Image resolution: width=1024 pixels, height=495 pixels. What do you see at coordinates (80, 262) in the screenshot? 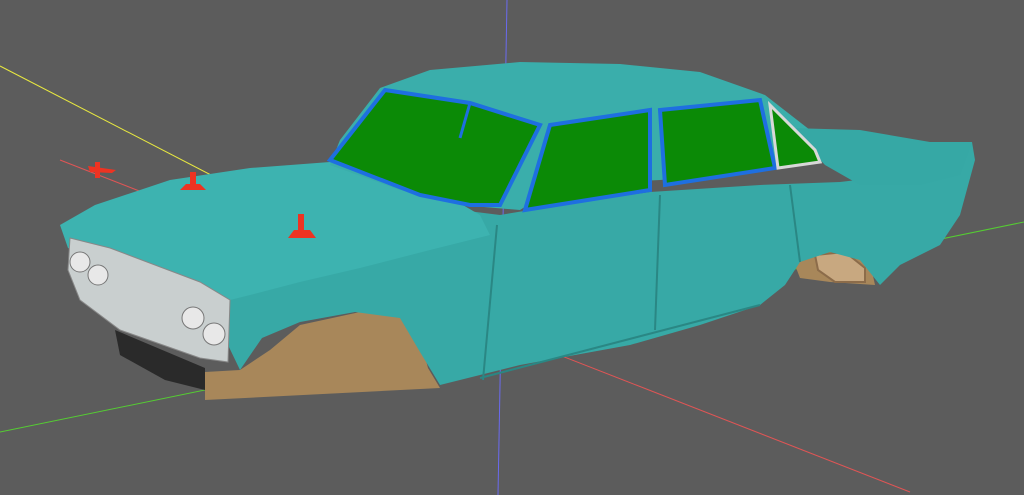
I see `headlight-left-outer` at bounding box center [80, 262].